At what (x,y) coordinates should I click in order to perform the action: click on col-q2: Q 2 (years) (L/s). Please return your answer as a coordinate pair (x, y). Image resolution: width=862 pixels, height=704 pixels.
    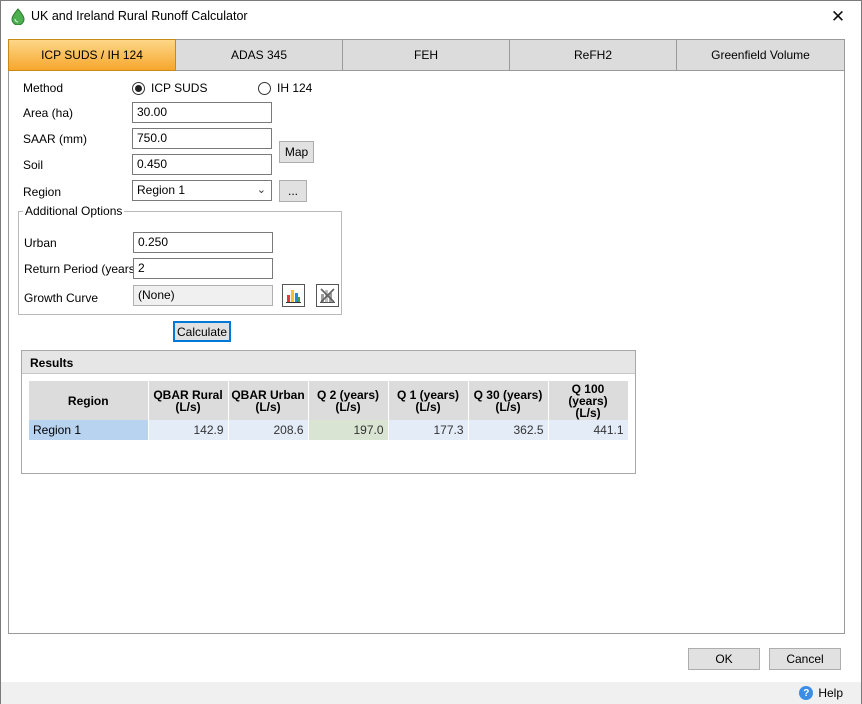
    Looking at the image, I should click on (348, 400).